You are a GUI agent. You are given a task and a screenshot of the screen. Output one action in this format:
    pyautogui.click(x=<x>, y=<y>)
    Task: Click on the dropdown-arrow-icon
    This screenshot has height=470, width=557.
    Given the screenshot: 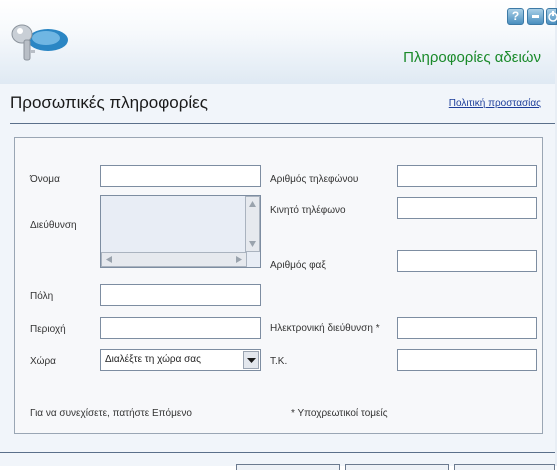 What is the action you would take?
    pyautogui.click(x=251, y=360)
    